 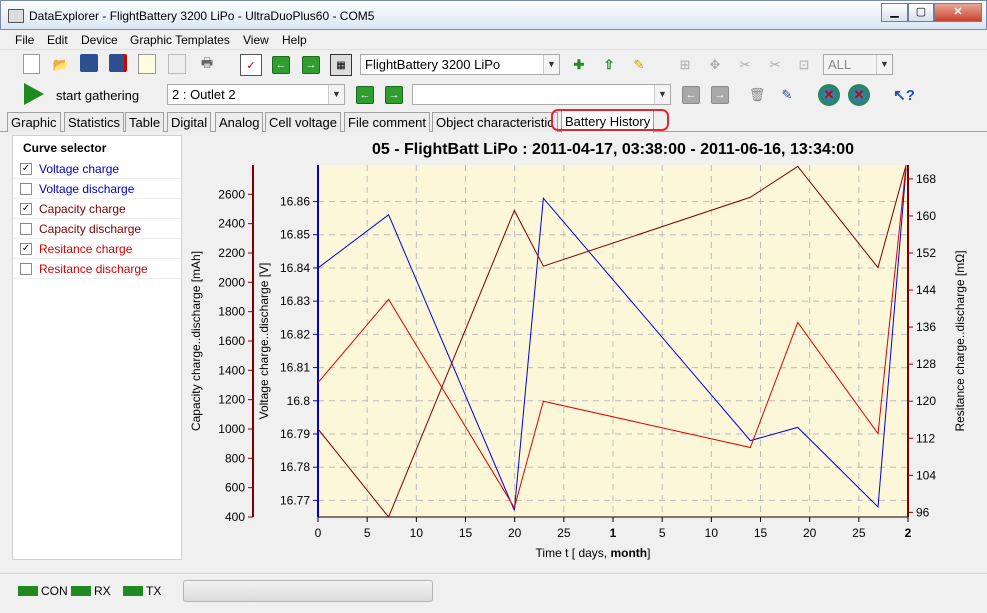 I want to click on next-outlet-icon: →, so click(x=394, y=95).